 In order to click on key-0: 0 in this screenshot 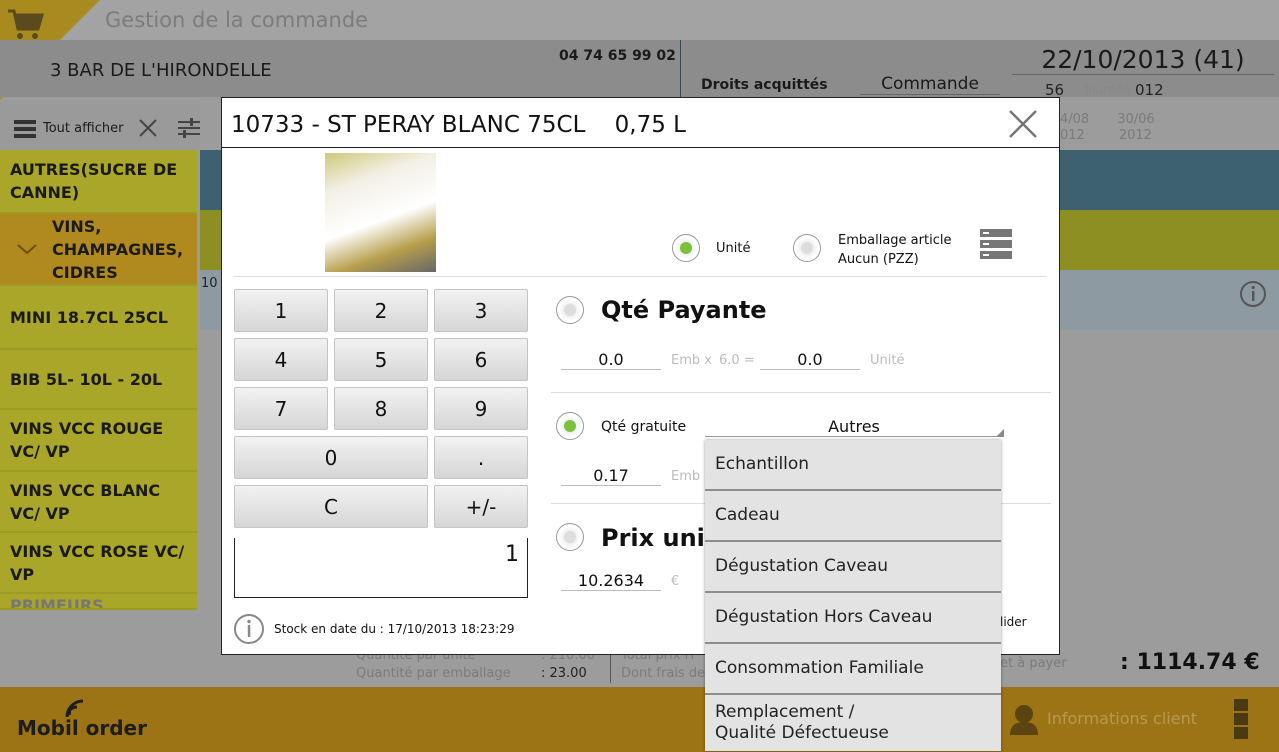, I will do `click(331, 457)`.